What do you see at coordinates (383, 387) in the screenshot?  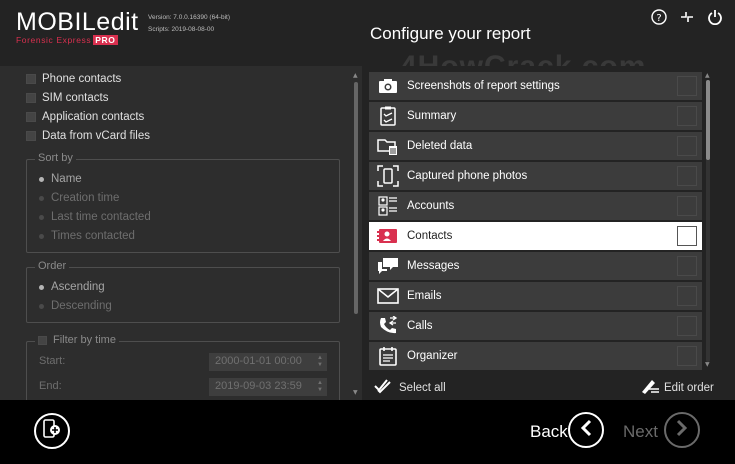 I see `double-check-icon` at bounding box center [383, 387].